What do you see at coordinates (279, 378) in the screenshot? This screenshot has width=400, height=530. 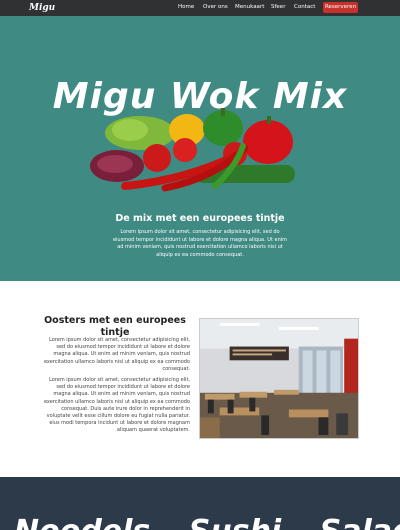 I see `restaurant-photo` at bounding box center [279, 378].